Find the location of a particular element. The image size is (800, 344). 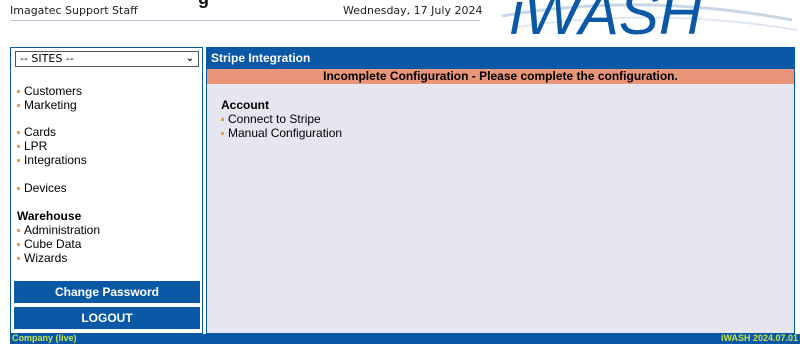

sidebar-item-cube-data: Cube Data is located at coordinates (58, 244).